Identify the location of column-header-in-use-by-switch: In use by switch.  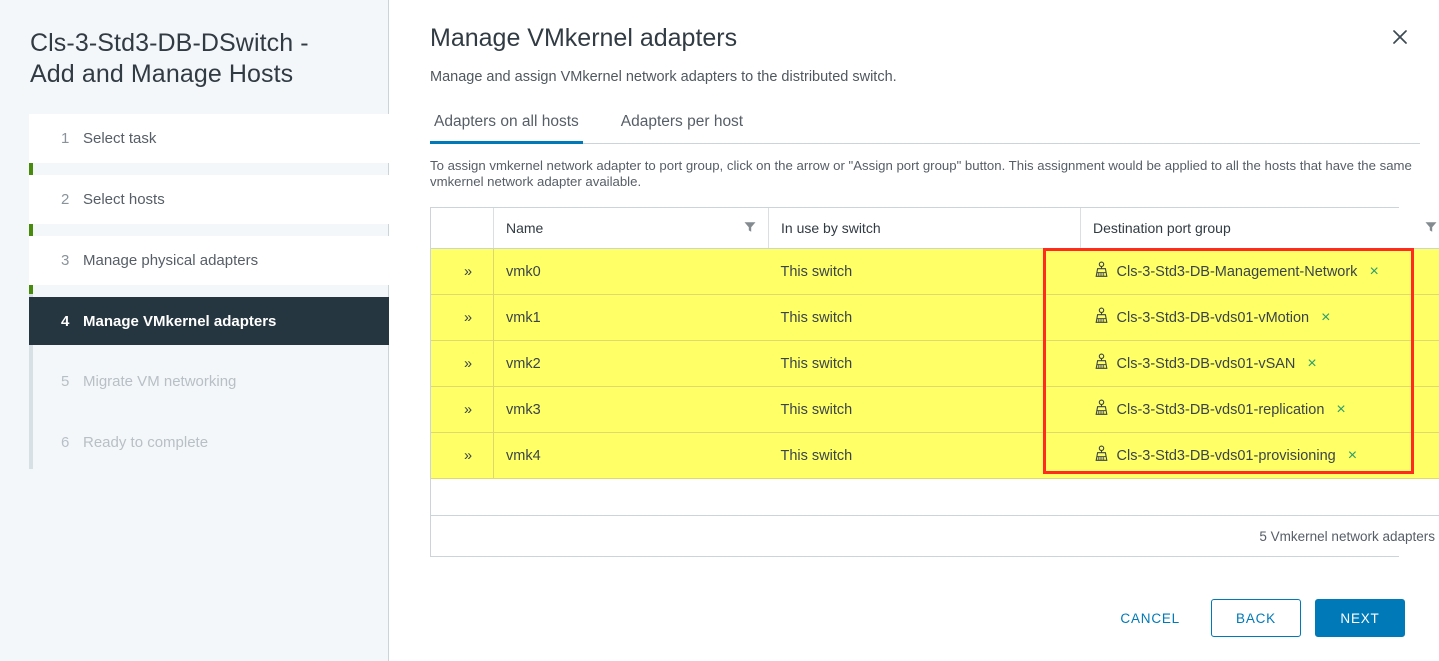
(924, 228).